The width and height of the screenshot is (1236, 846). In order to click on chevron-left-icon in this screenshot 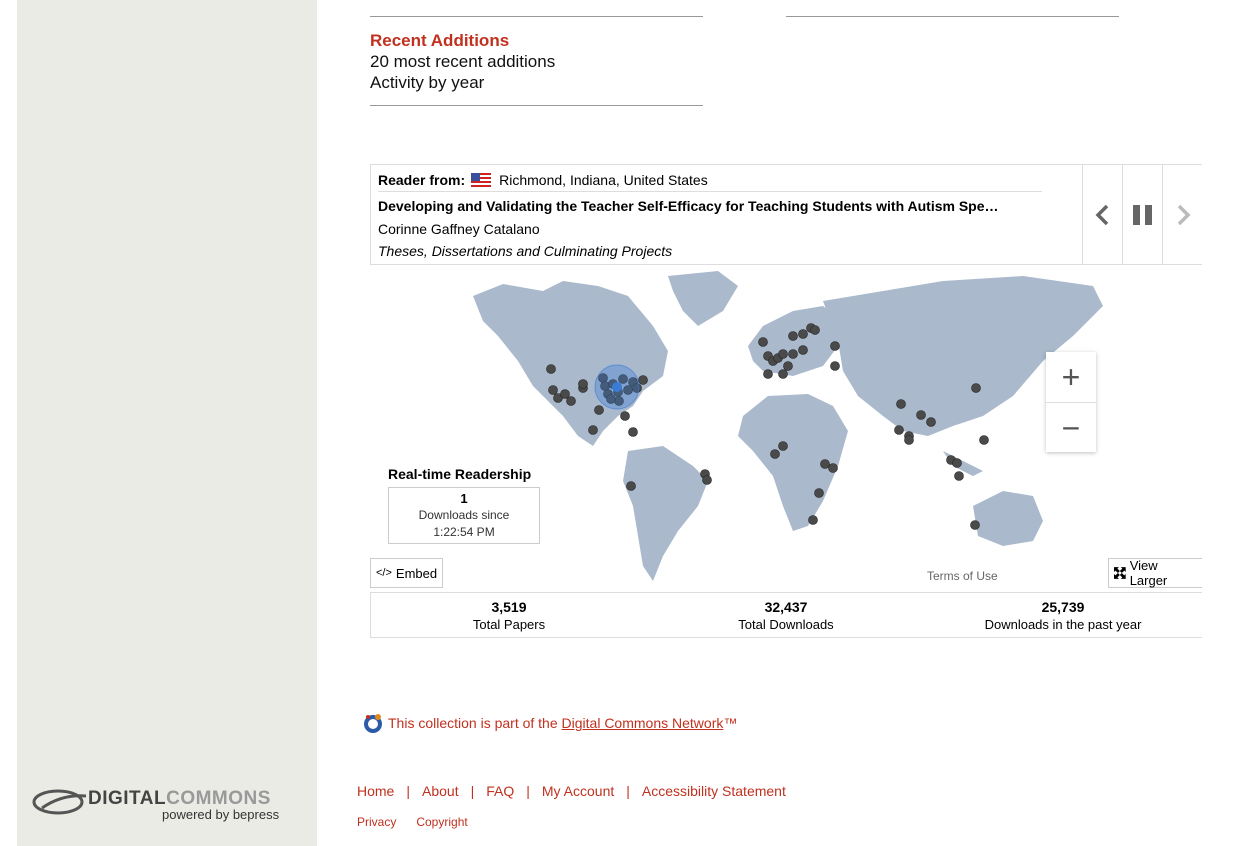, I will do `click(1102, 214)`.